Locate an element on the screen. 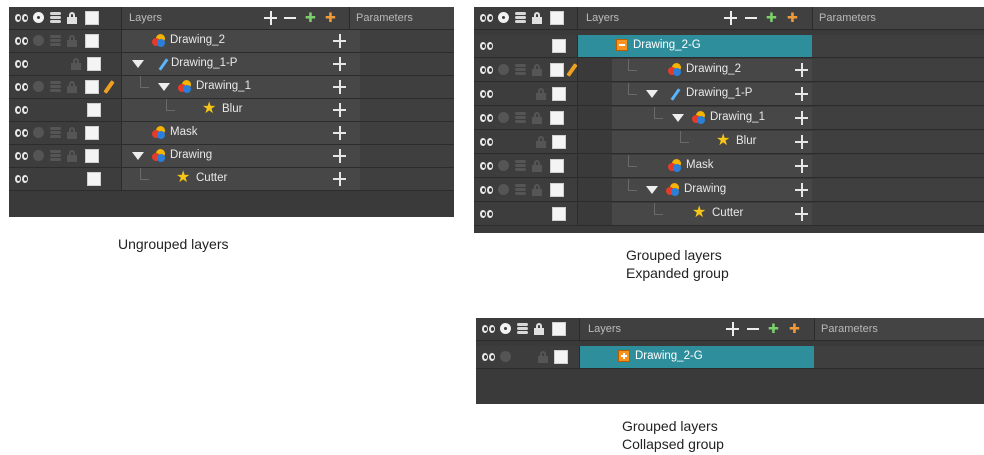 This screenshot has width=984, height=455. group-collapsed-icon is located at coordinates (624, 356).